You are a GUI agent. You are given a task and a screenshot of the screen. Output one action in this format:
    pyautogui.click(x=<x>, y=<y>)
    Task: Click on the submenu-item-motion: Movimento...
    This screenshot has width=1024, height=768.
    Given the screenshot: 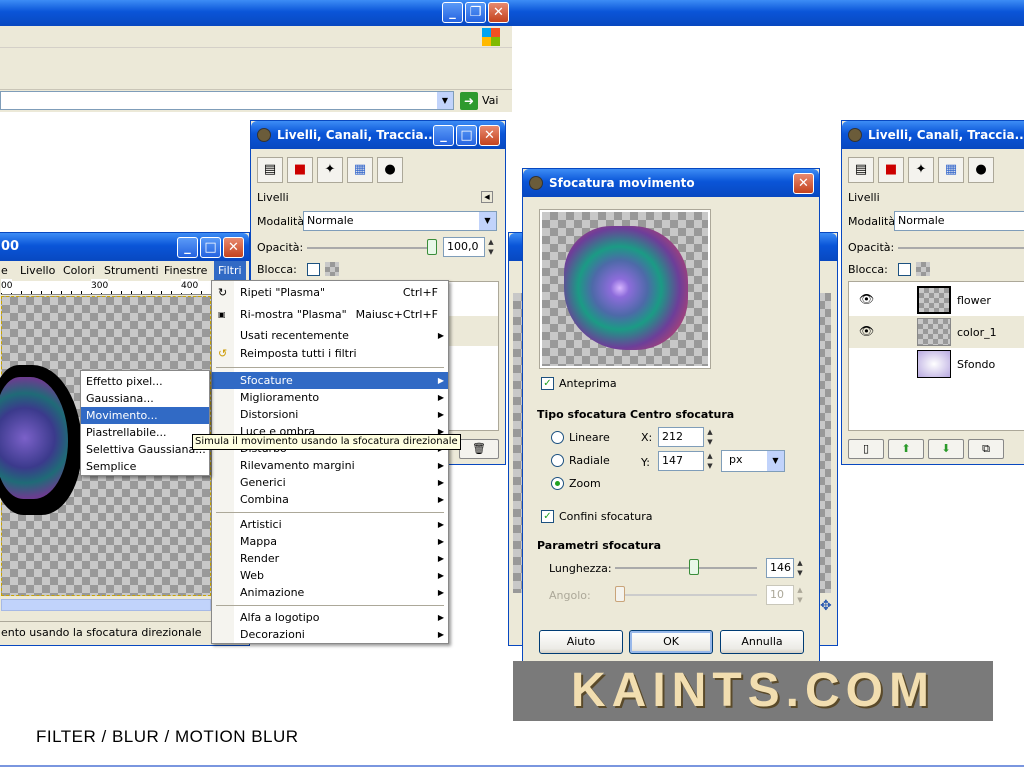 What is the action you would take?
    pyautogui.click(x=145, y=415)
    